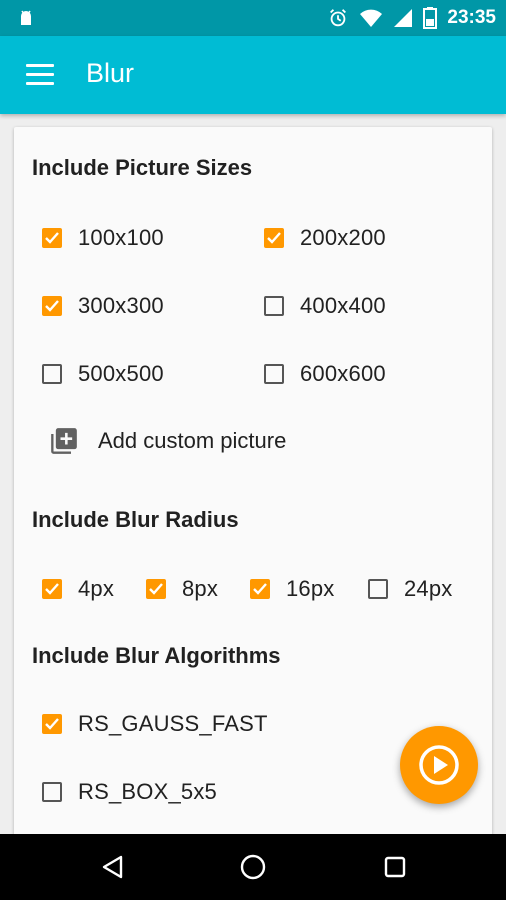 The image size is (506, 900). What do you see at coordinates (96, 588) in the screenshot?
I see `checkbox-label: 4px` at bounding box center [96, 588].